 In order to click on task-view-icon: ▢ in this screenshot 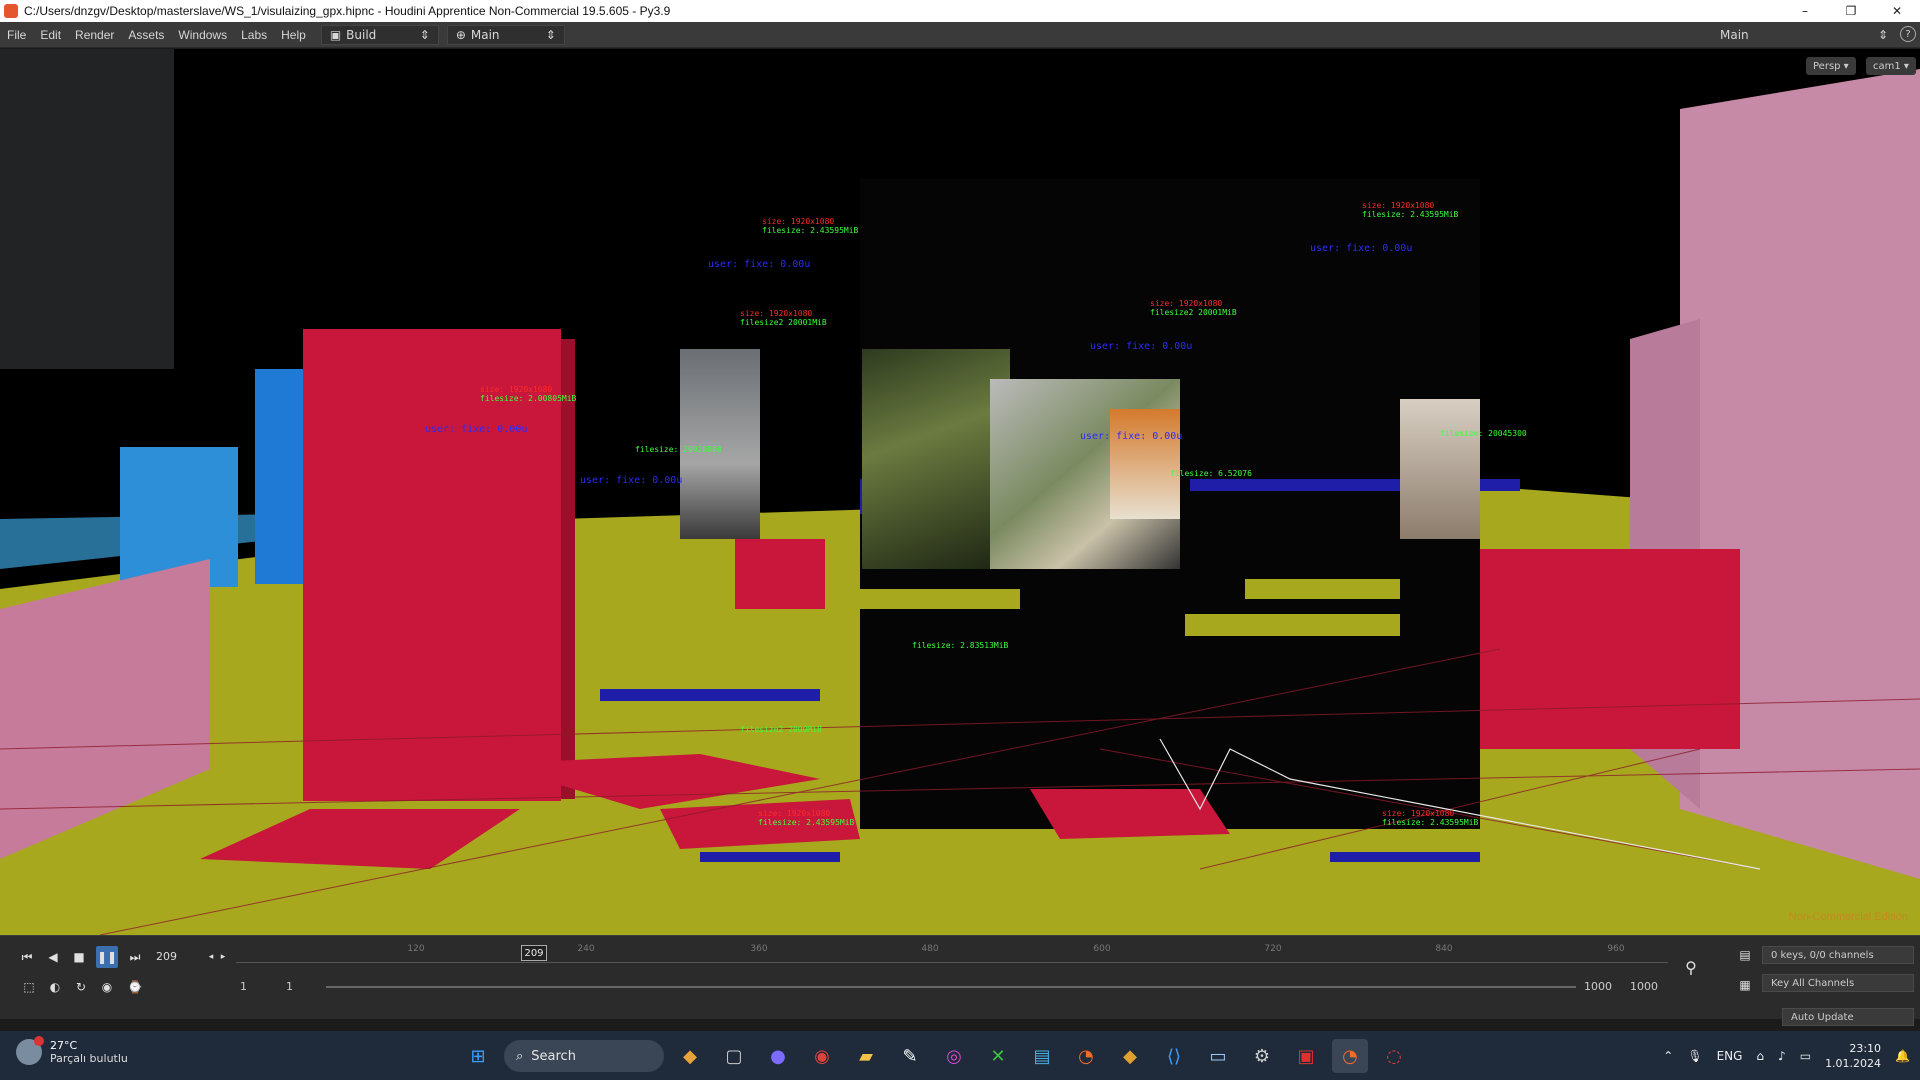, I will do `click(734, 1056)`.